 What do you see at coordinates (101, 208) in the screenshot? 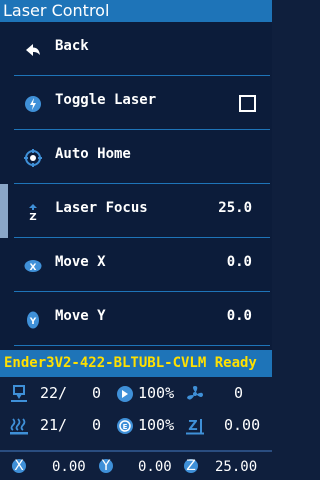
I see `menu-item-label: Laser Focus` at bounding box center [101, 208].